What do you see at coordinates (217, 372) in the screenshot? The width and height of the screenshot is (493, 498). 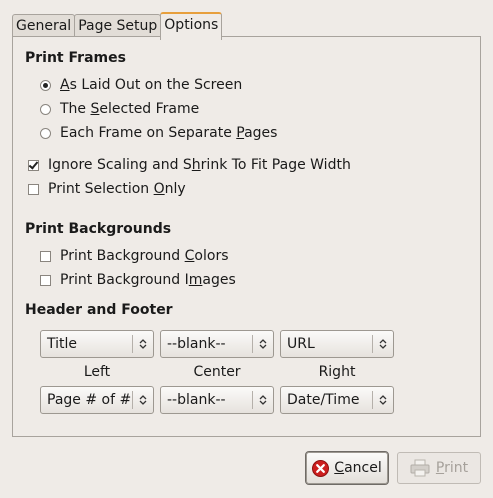 I see `column-label-center: Center` at bounding box center [217, 372].